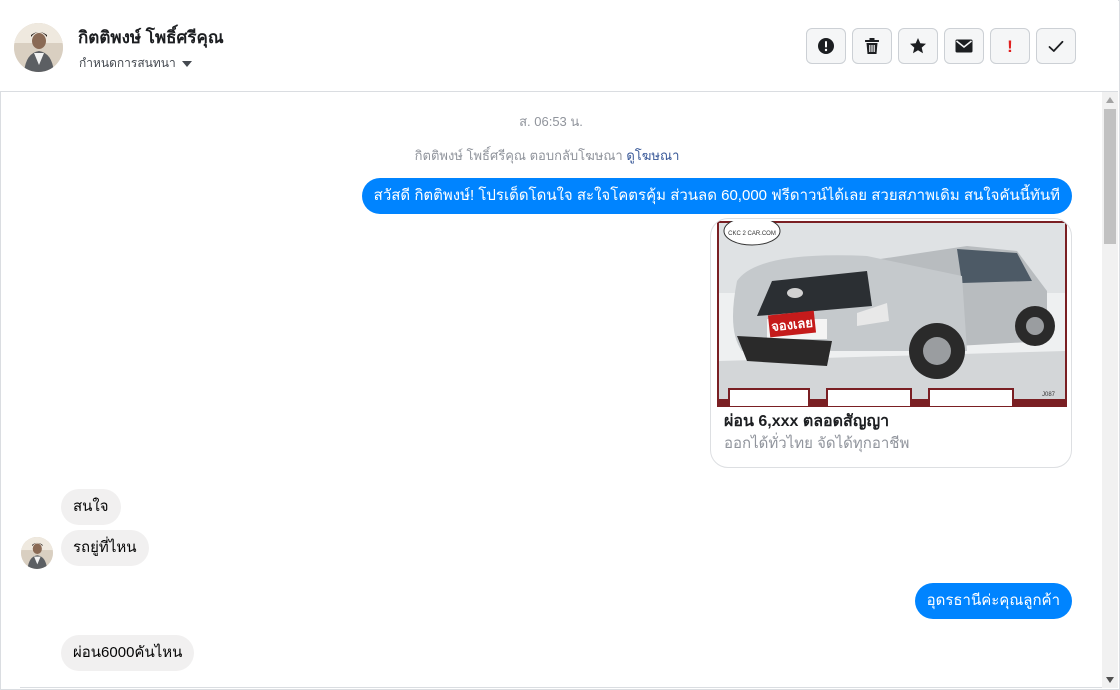  I want to click on trash-icon, so click(872, 46).